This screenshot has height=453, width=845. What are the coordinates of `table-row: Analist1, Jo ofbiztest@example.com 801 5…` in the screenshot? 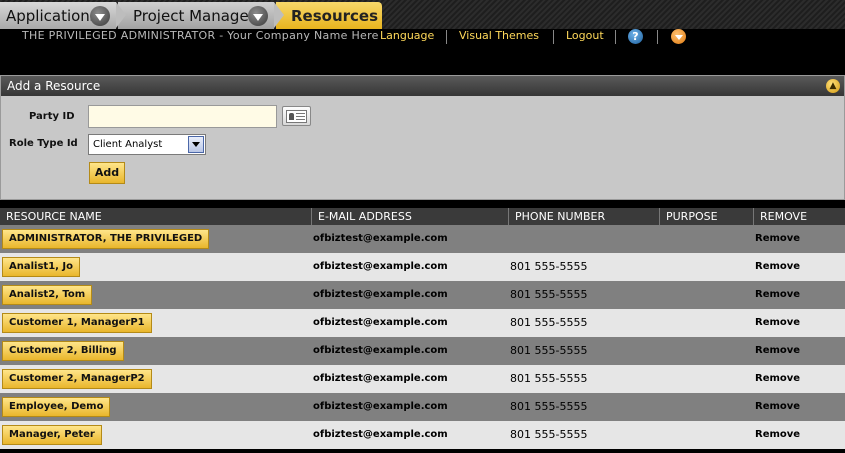 It's located at (422, 267).